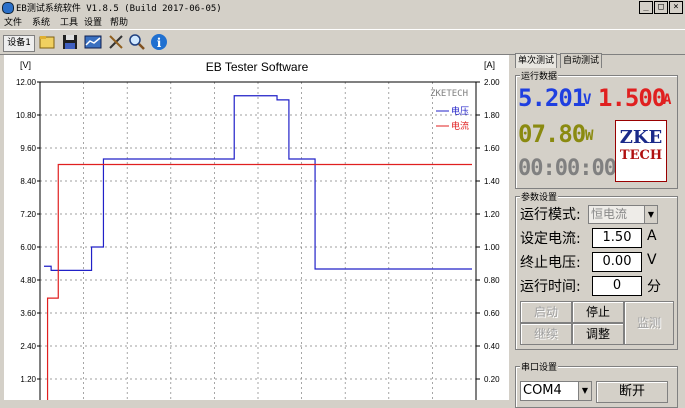 The height and width of the screenshot is (408, 685). Describe the element at coordinates (492, 280) in the screenshot. I see `right-tick-label: 0.80` at that location.